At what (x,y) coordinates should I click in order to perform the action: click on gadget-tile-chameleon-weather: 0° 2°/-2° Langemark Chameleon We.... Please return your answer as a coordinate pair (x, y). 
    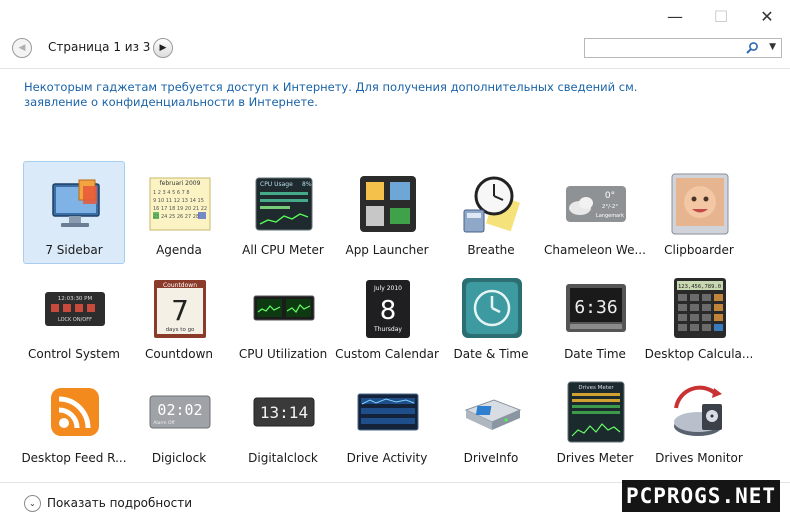
    Looking at the image, I should click on (595, 212).